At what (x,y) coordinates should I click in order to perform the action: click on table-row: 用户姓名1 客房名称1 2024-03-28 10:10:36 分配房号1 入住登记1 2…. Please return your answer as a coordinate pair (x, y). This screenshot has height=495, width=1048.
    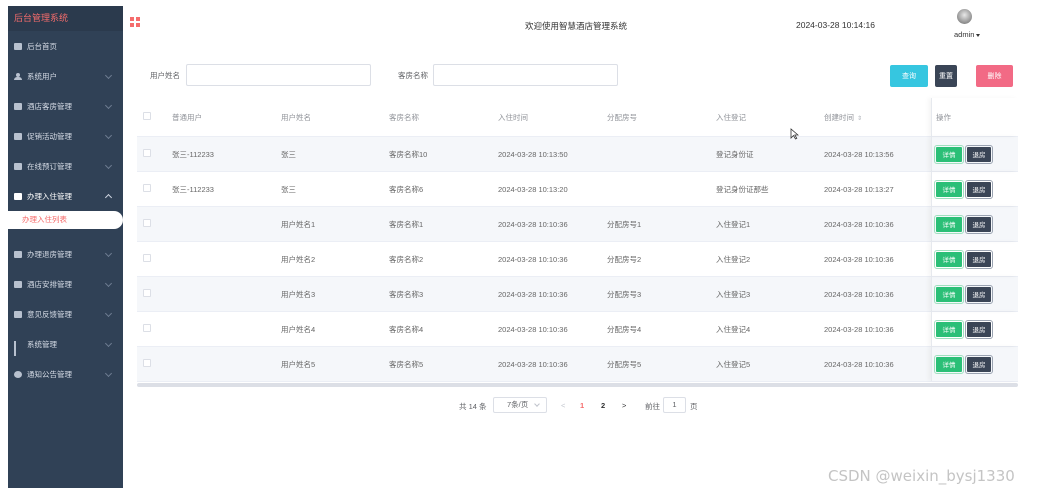
    Looking at the image, I should click on (577, 224).